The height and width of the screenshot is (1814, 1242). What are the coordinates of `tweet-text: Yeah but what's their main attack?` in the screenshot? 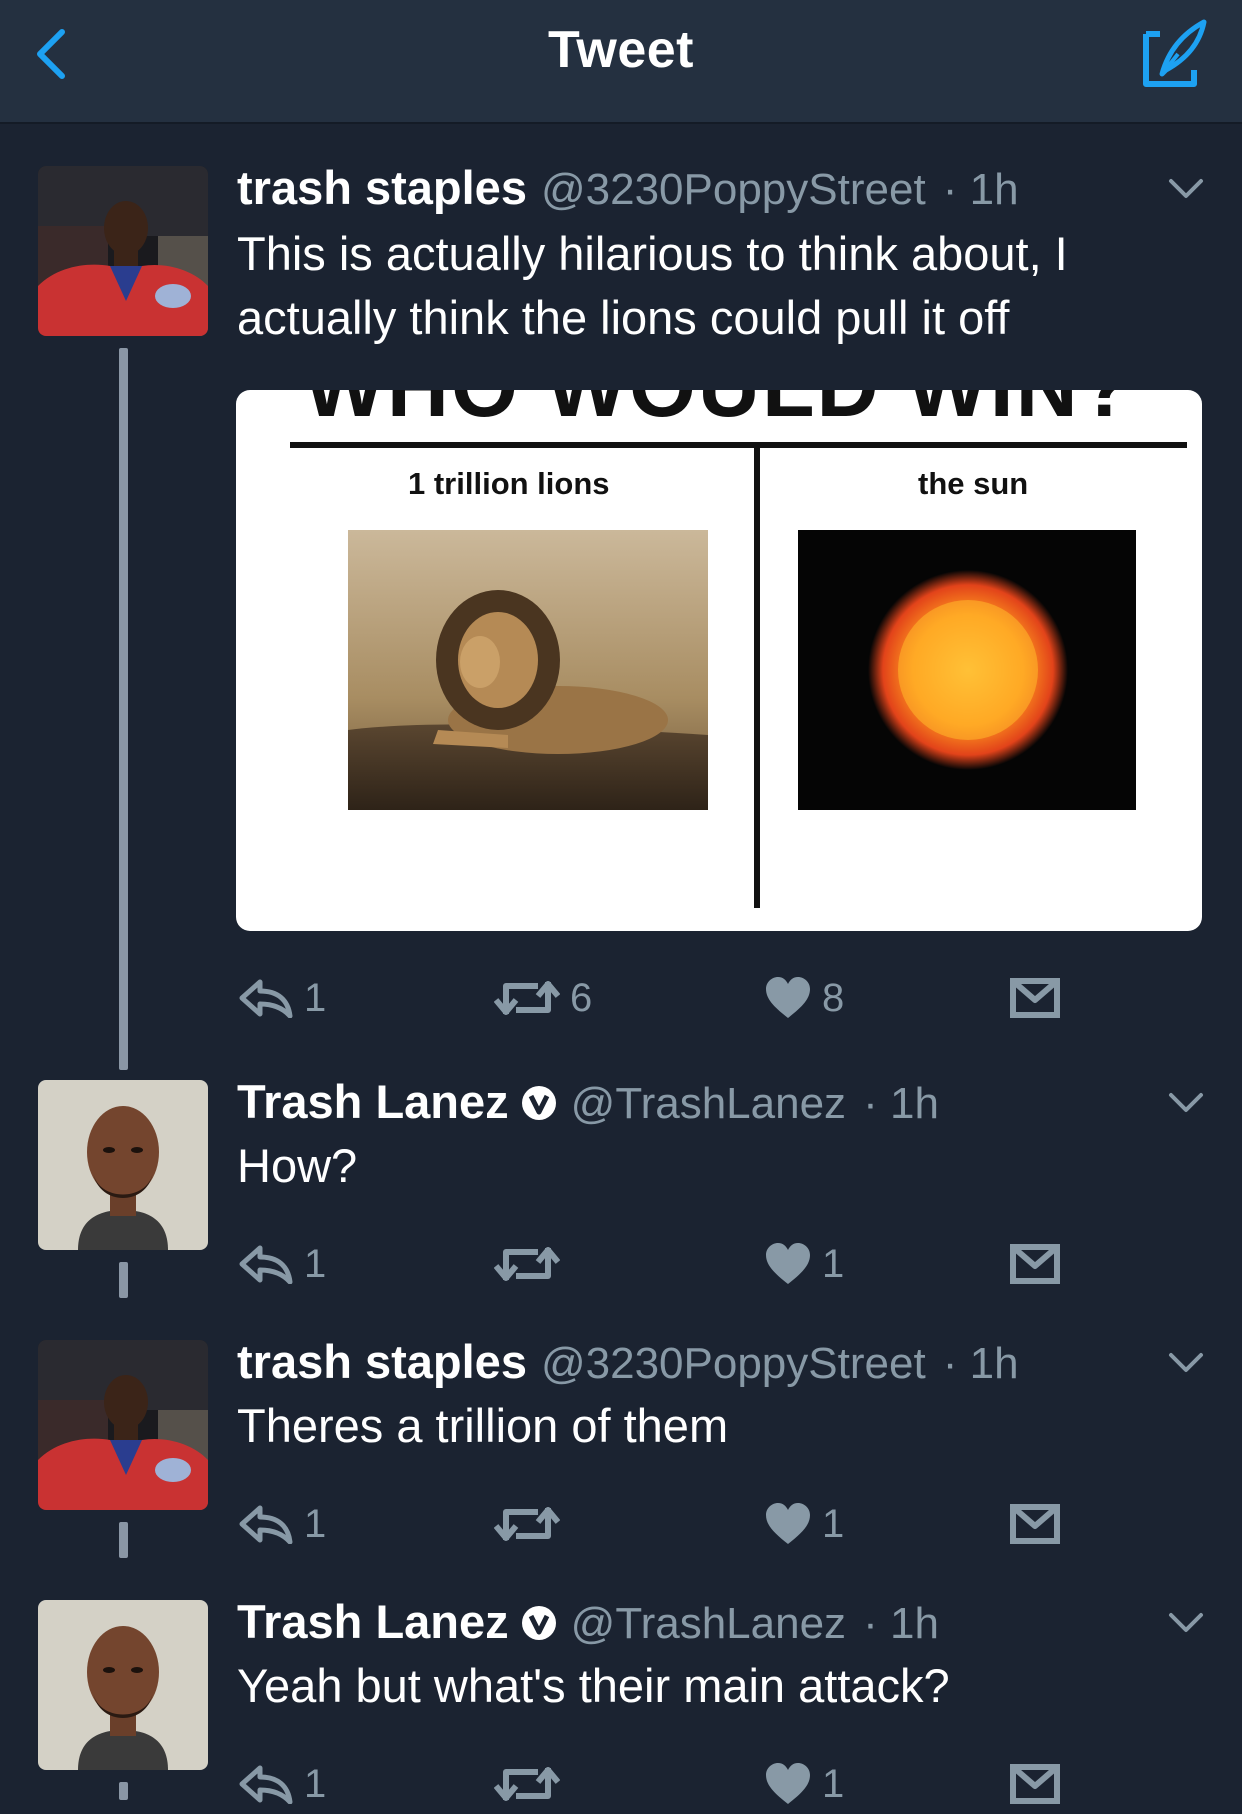 It's located at (593, 1685).